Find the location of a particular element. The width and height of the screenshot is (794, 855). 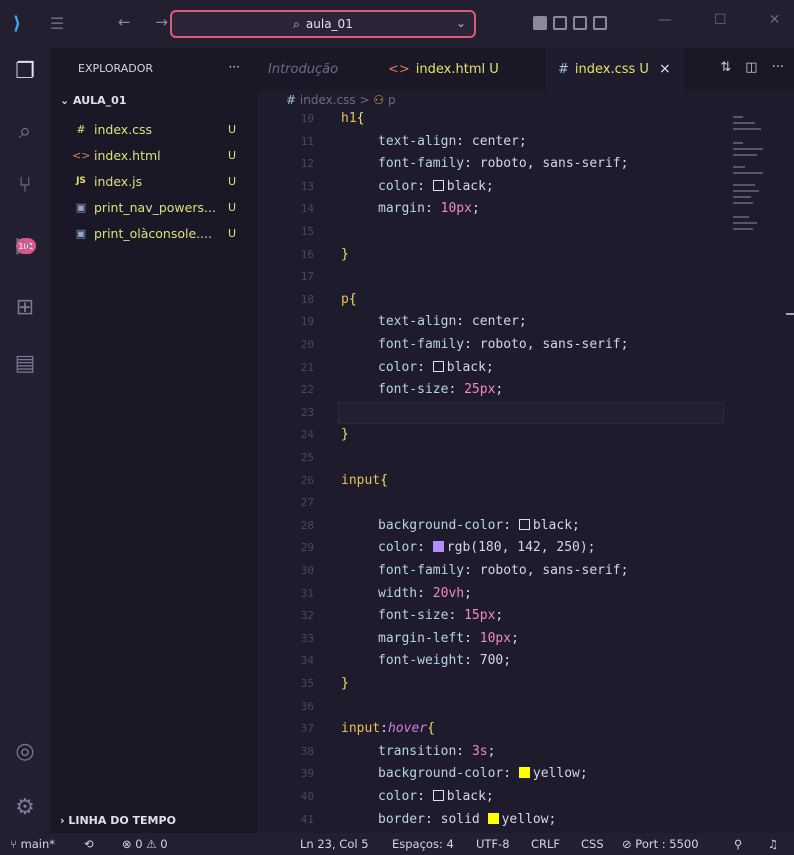

line-number: 40 is located at coordinates (307, 796).